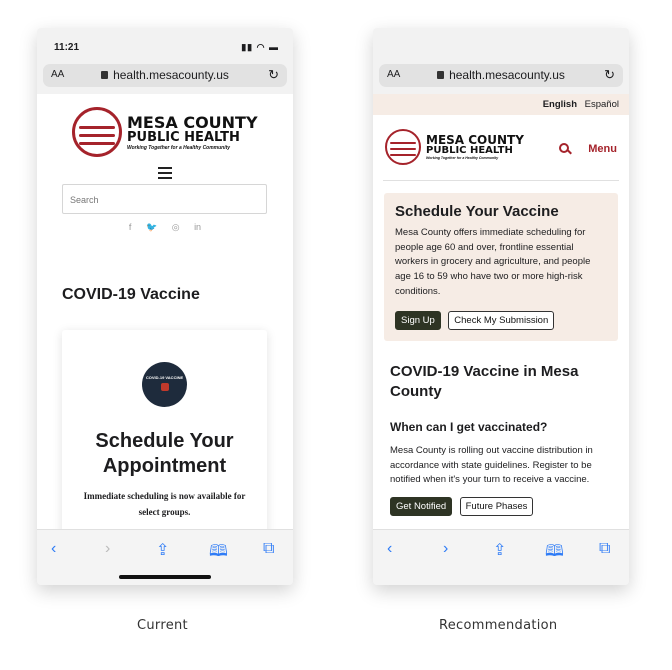 The height and width of the screenshot is (670, 672). Describe the element at coordinates (162, 625) in the screenshot. I see `caption-current: Current` at that location.